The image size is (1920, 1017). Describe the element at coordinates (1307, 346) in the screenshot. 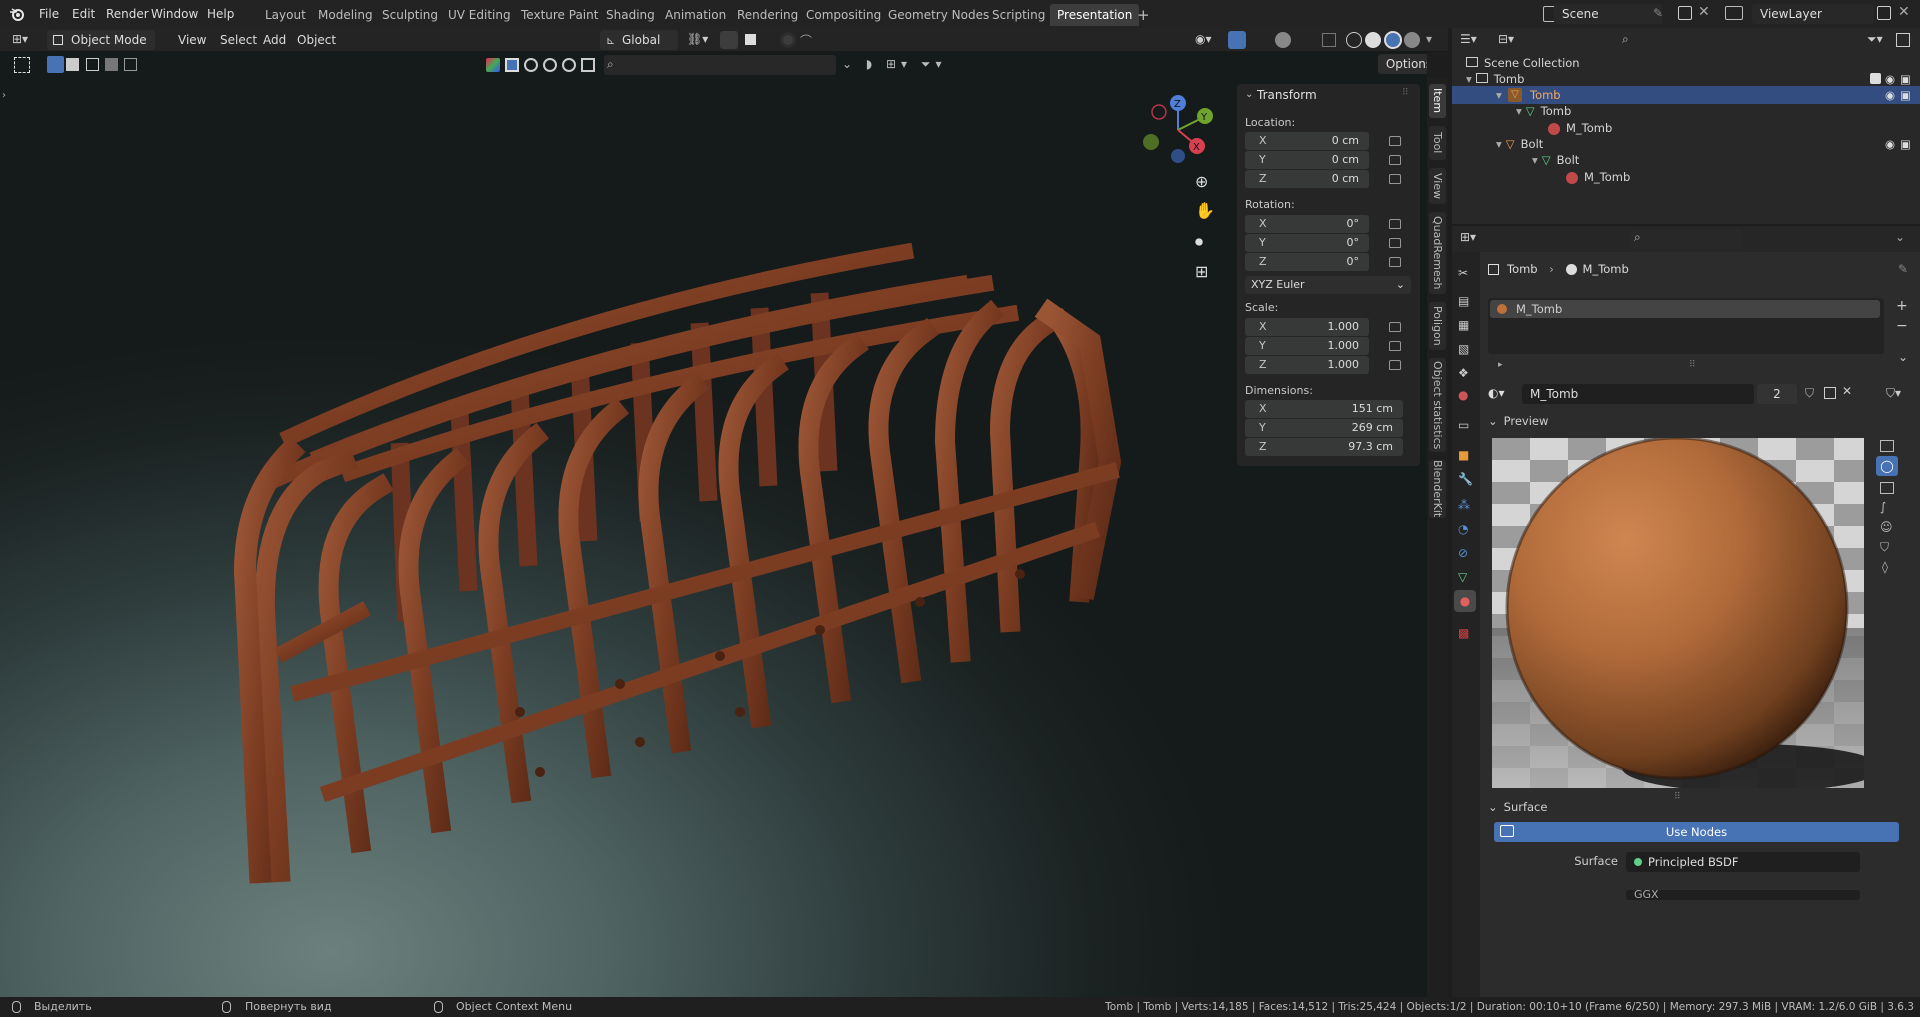

I see `scale-y-field: Y 1.000` at that location.